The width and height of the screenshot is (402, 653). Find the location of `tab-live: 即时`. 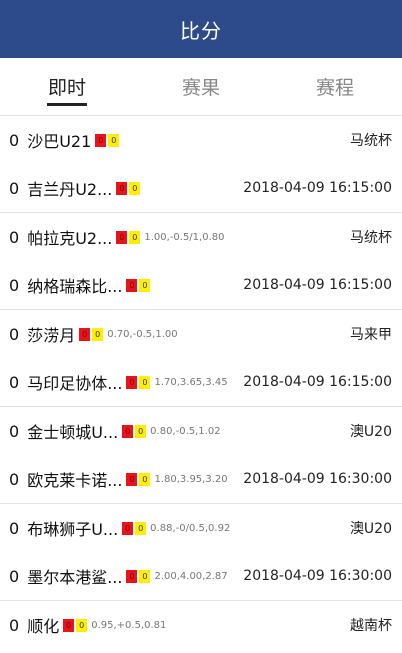

tab-live: 即时 is located at coordinates (67, 86).